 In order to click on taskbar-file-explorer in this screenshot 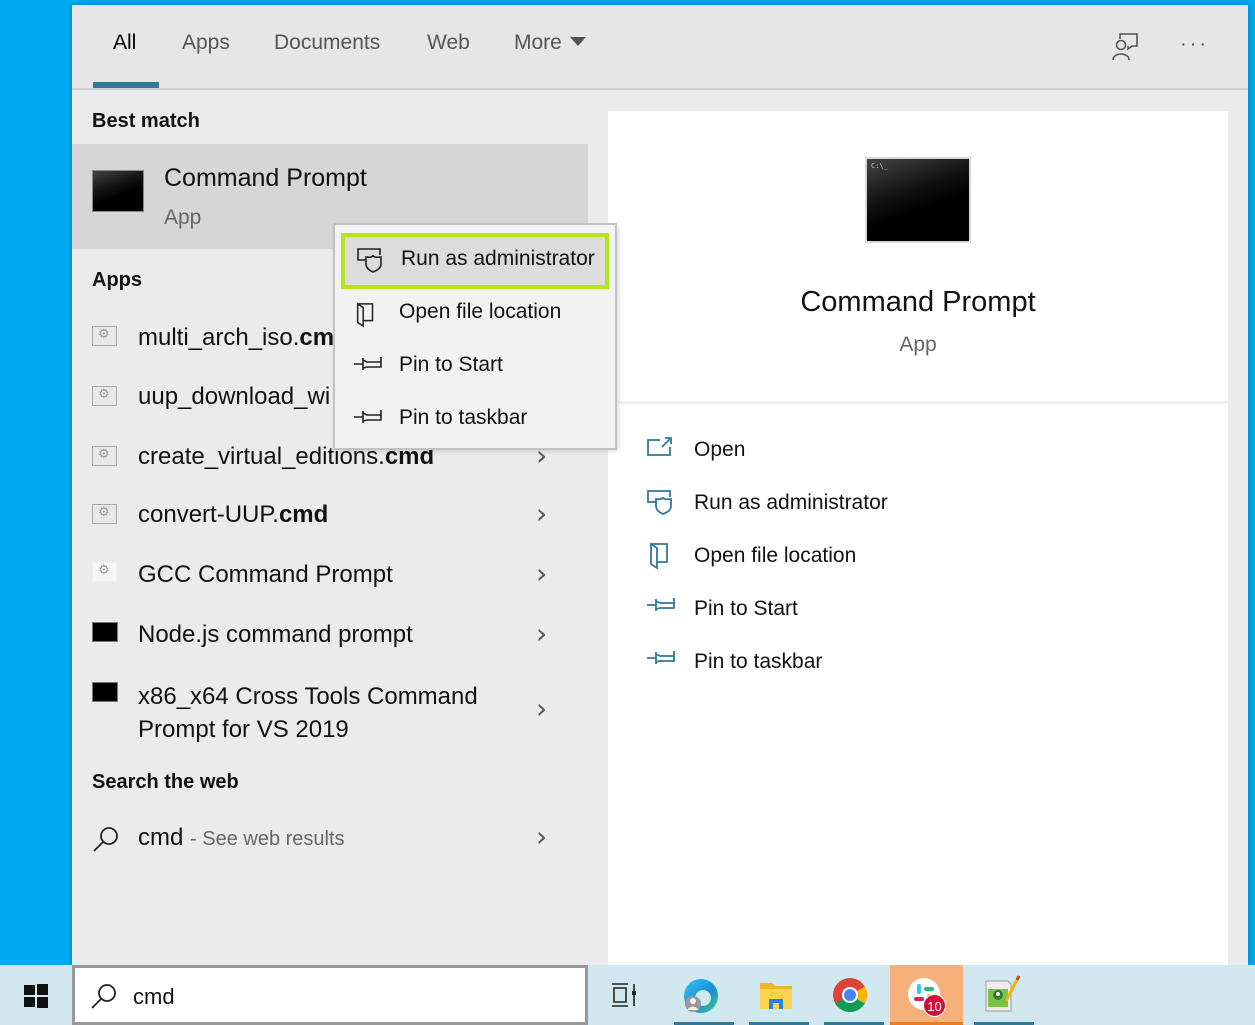, I will do `click(783, 995)`.